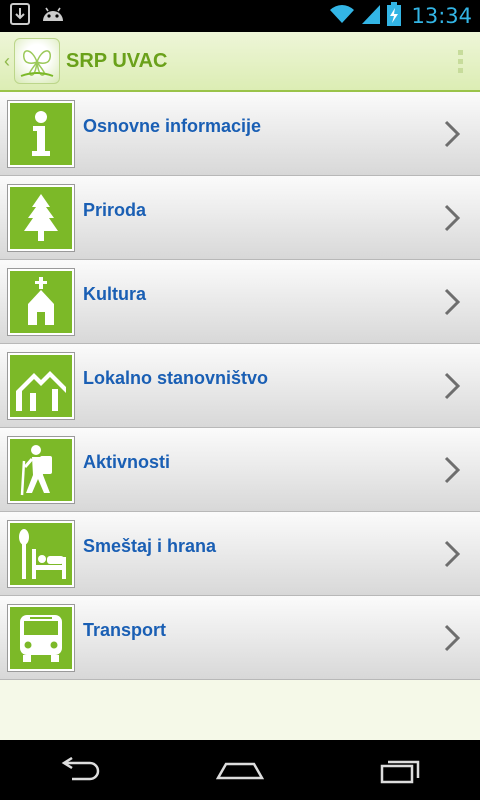  I want to click on back-icon, so click(80, 770).